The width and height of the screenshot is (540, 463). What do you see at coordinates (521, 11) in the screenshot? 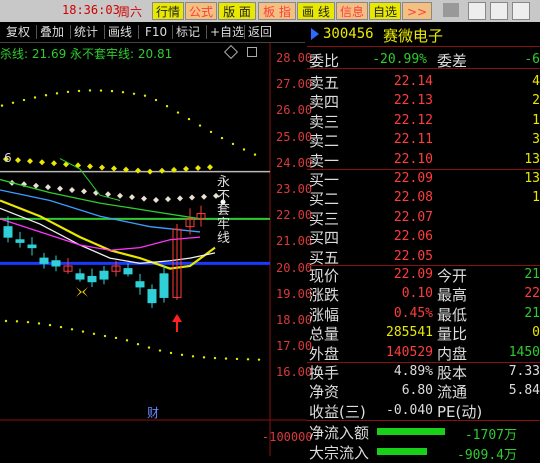
I see `close-button` at bounding box center [521, 11].